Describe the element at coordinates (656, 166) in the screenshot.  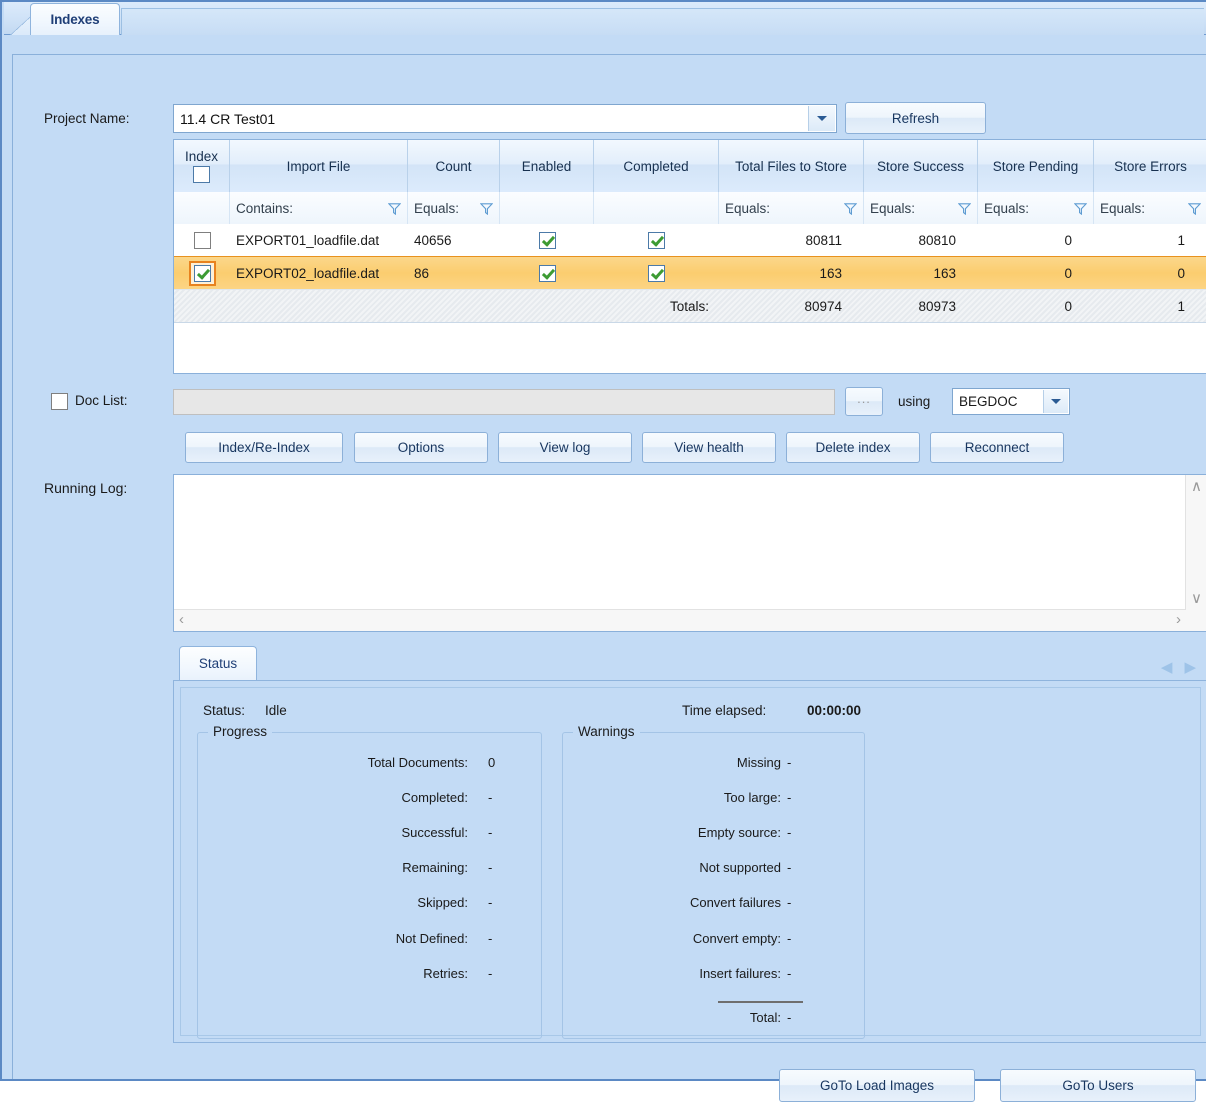
I see `grid-header-completed: Completed` at that location.